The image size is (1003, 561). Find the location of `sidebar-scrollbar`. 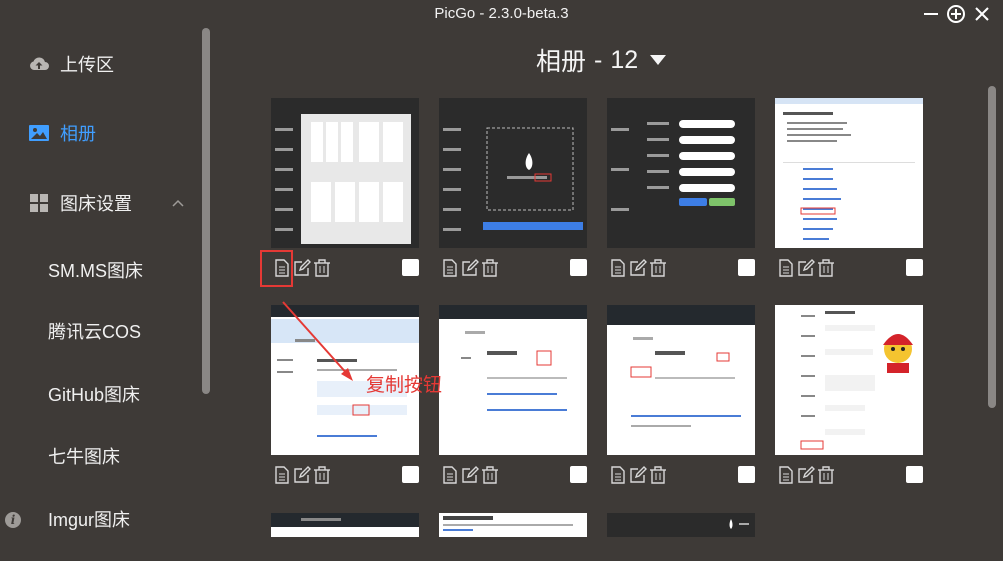

sidebar-scrollbar is located at coordinates (206, 211).